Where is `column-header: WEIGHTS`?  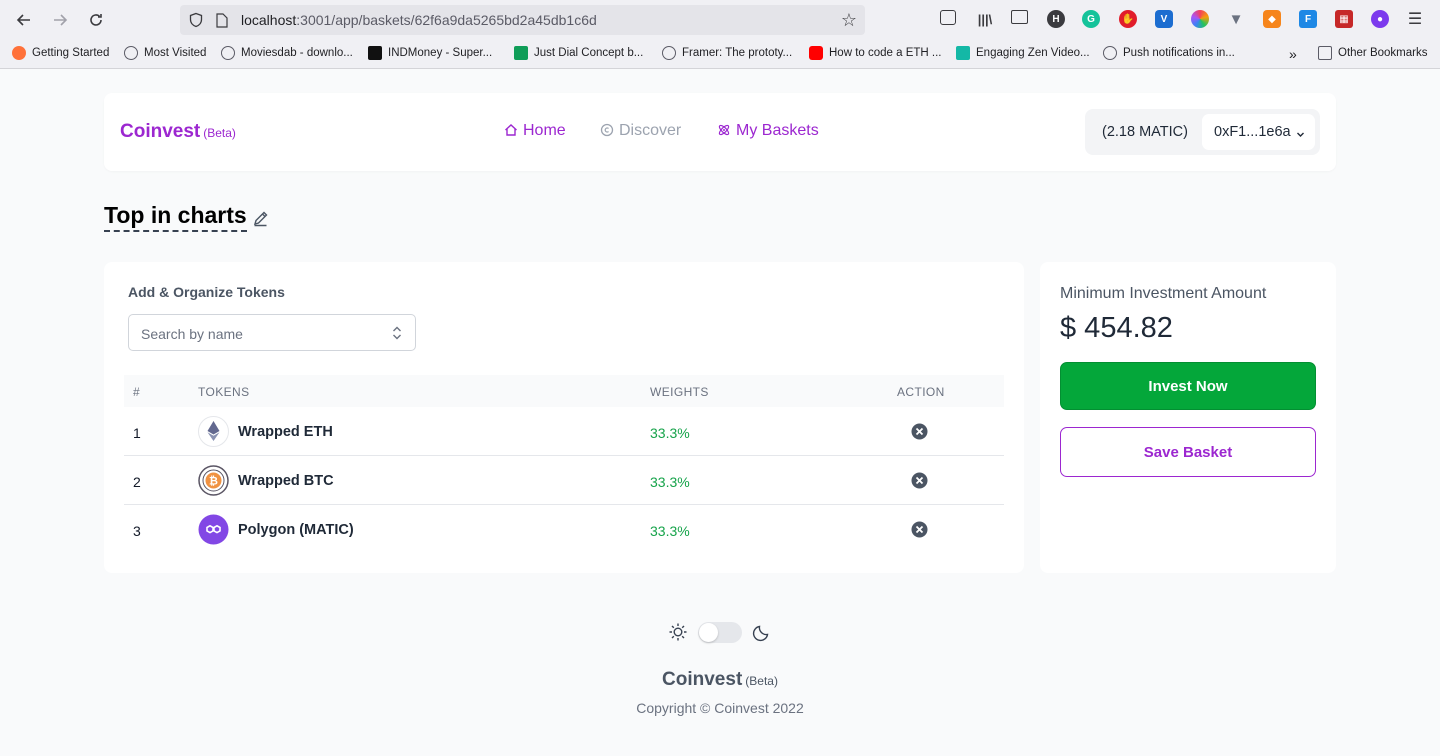
column-header: WEIGHTS is located at coordinates (679, 392).